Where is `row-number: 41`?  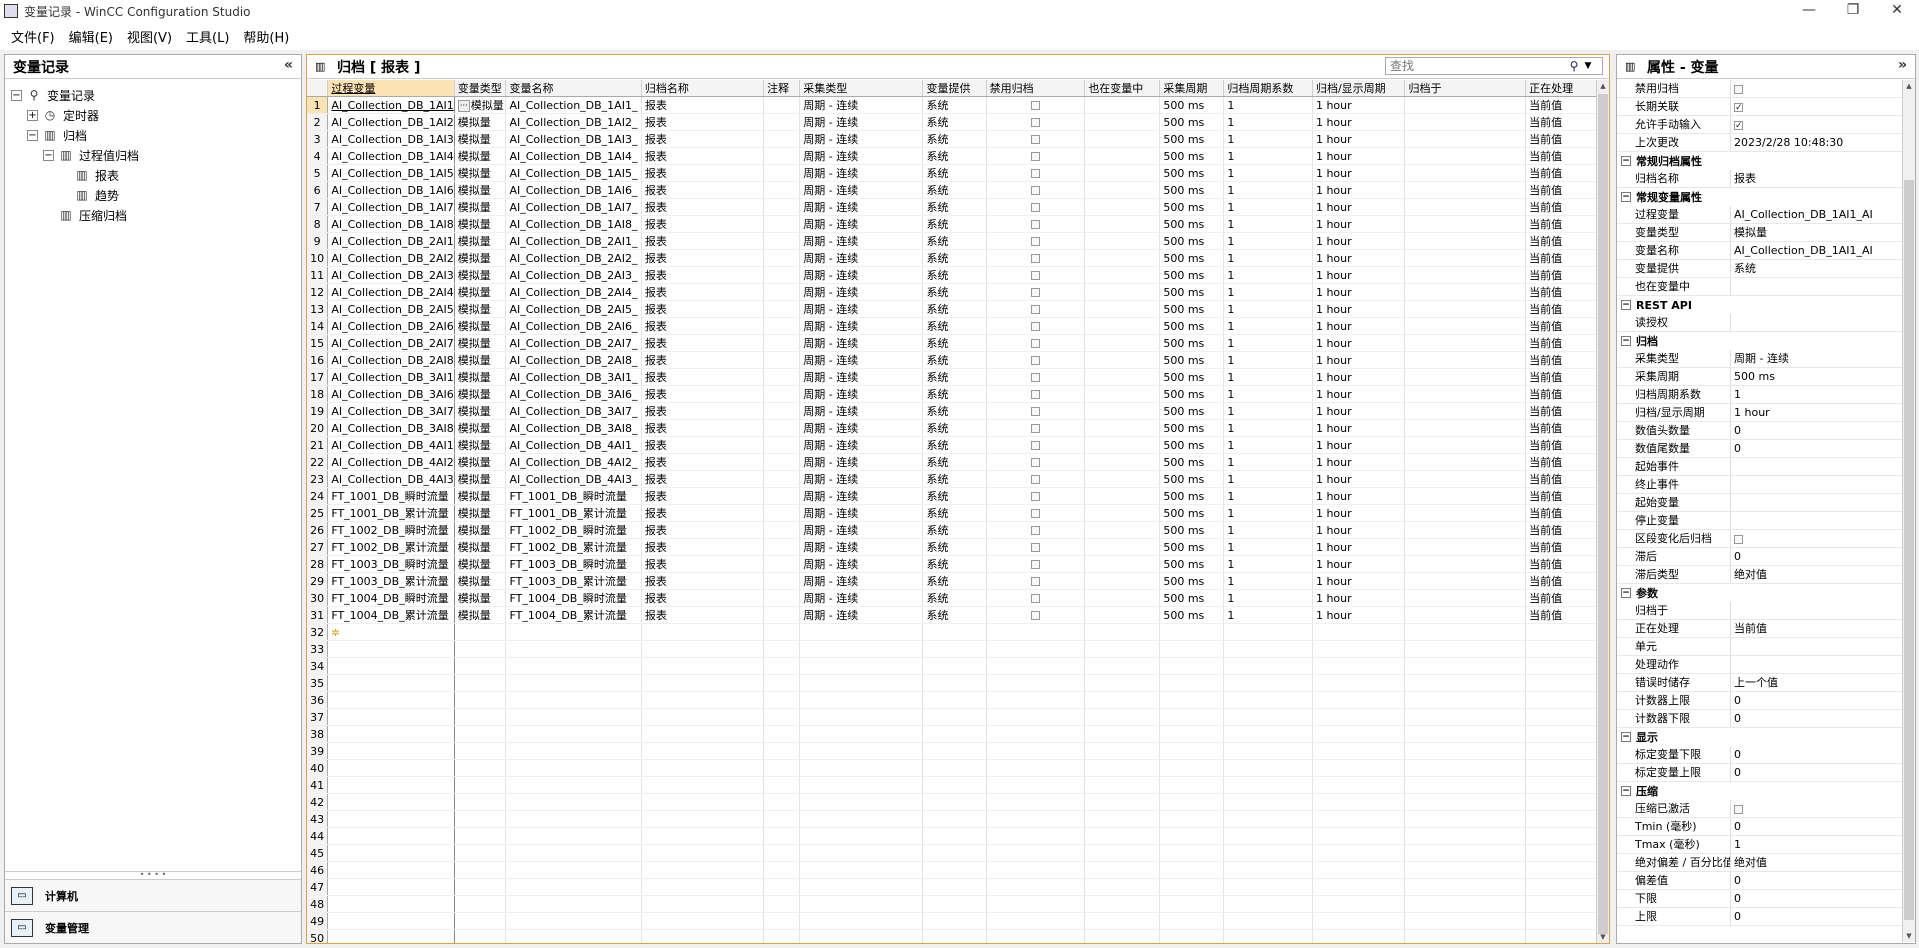
row-number: 41 is located at coordinates (318, 785).